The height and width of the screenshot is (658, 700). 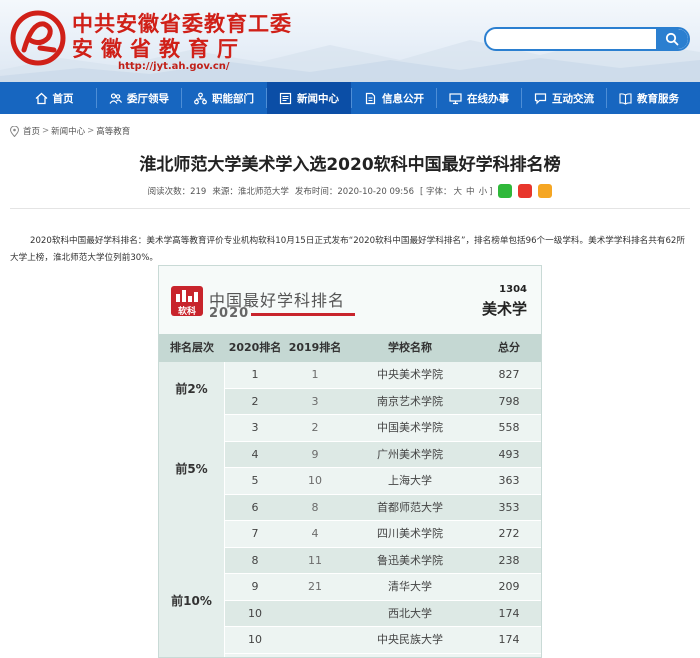 I want to click on nav-label: 职能部门, so click(x=233, y=98).